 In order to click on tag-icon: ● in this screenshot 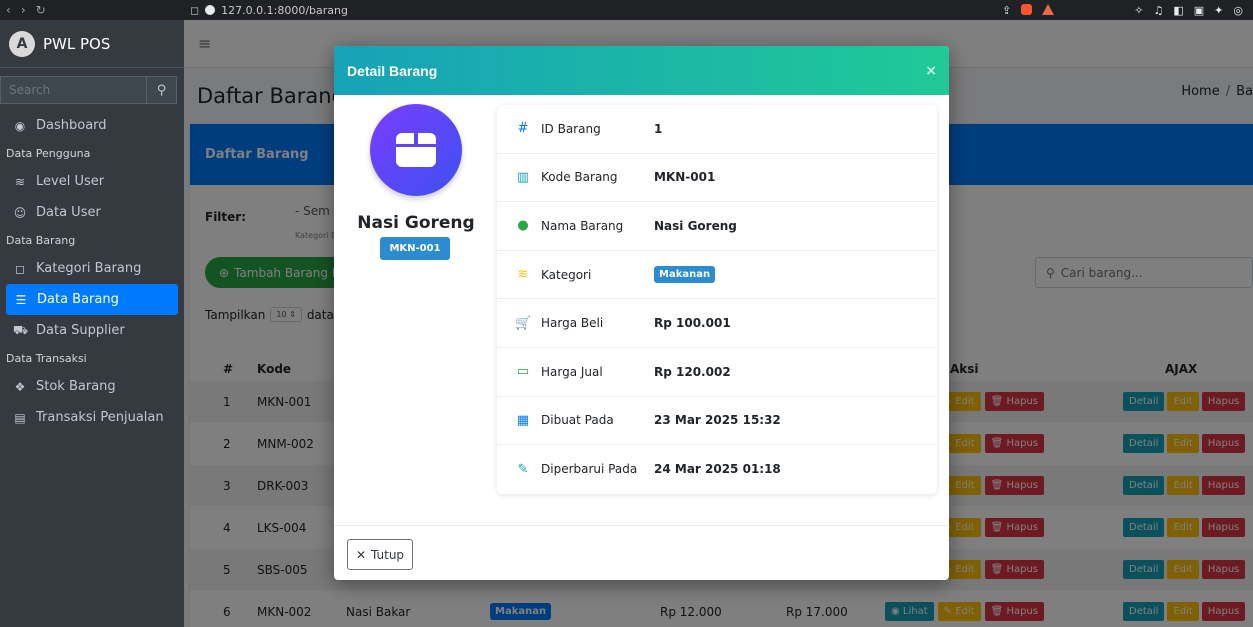, I will do `click(523, 226)`.